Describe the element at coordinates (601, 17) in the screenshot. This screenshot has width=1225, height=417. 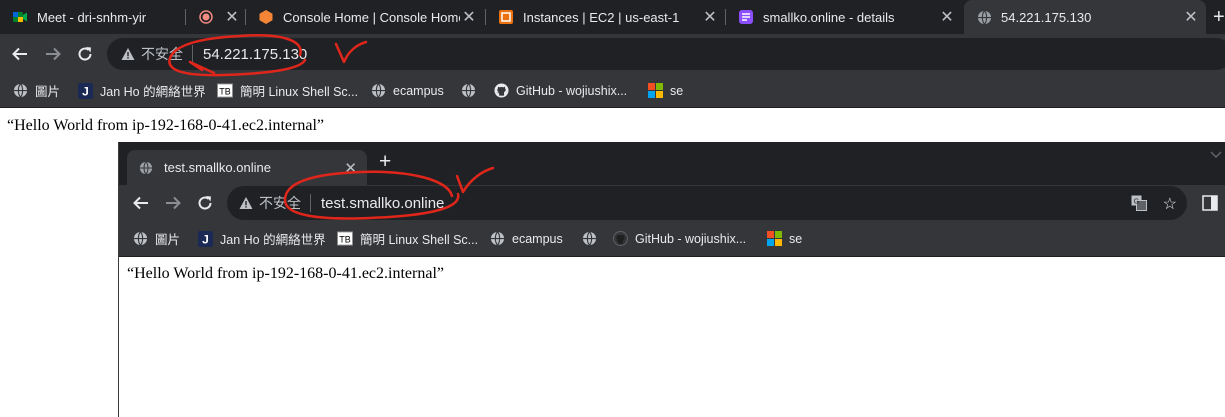
I see `tab-label: Instances | EC2 | us-east-1` at that location.